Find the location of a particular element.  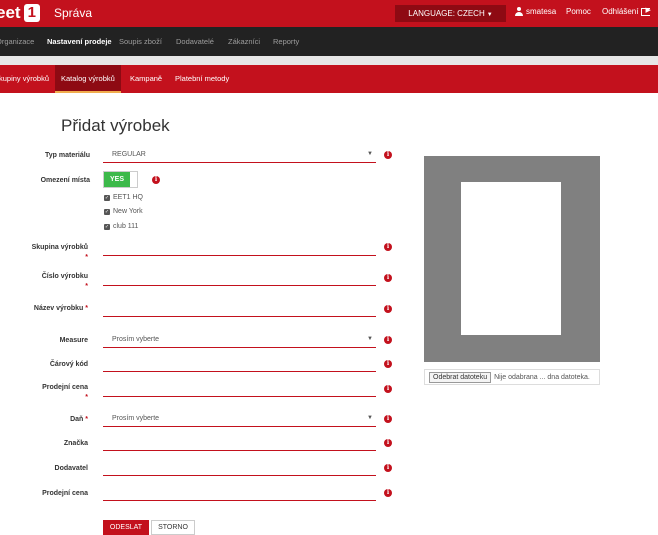

subnav-skupiny-vyrobku: Skupiny výrobků is located at coordinates (24, 79).